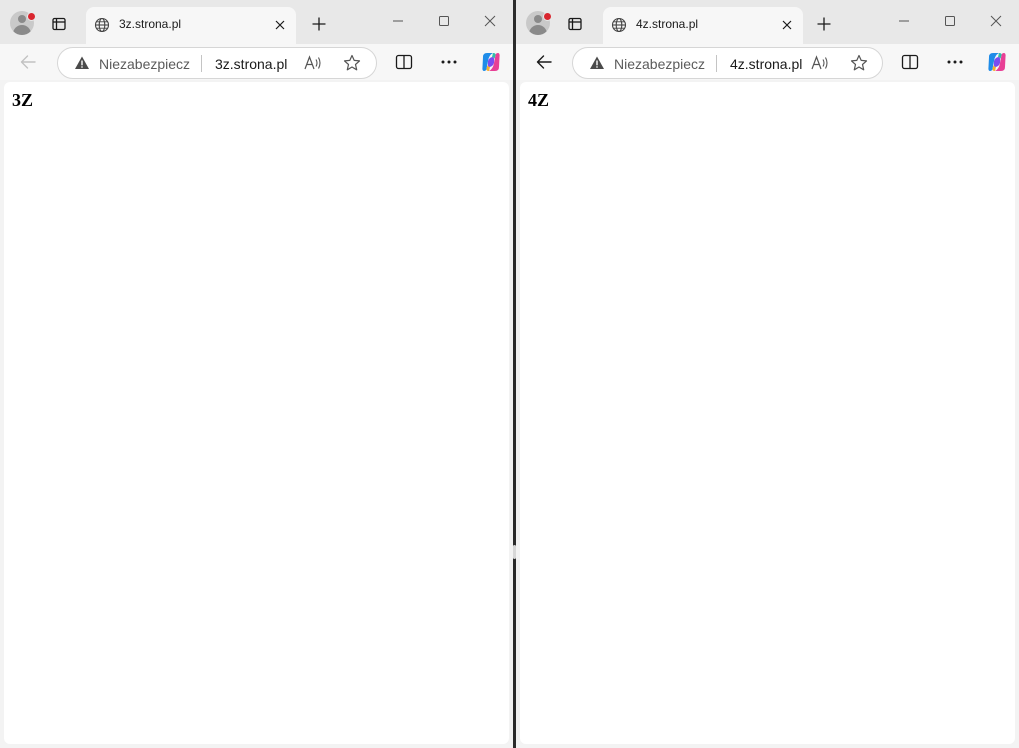 Image resolution: width=1019 pixels, height=748 pixels. Describe the element at coordinates (191, 25) in the screenshot. I see `tab-active: 3z.strona.pl` at that location.